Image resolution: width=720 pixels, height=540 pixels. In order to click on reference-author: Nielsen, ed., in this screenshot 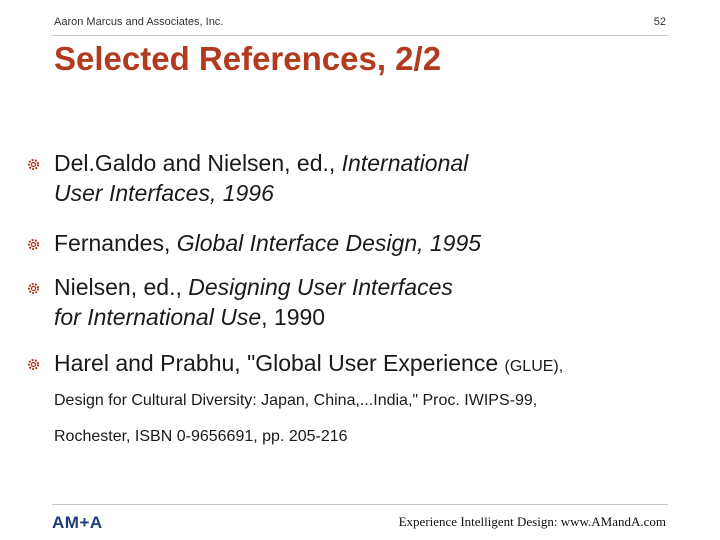, I will do `click(121, 287)`.